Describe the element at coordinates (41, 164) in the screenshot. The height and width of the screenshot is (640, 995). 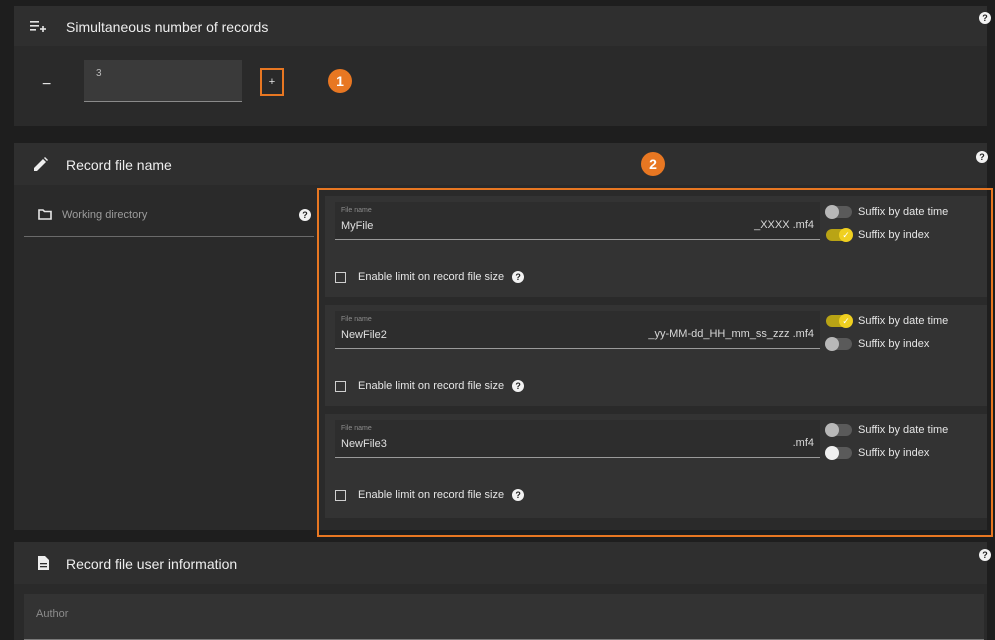
I see `pencil-icon` at that location.